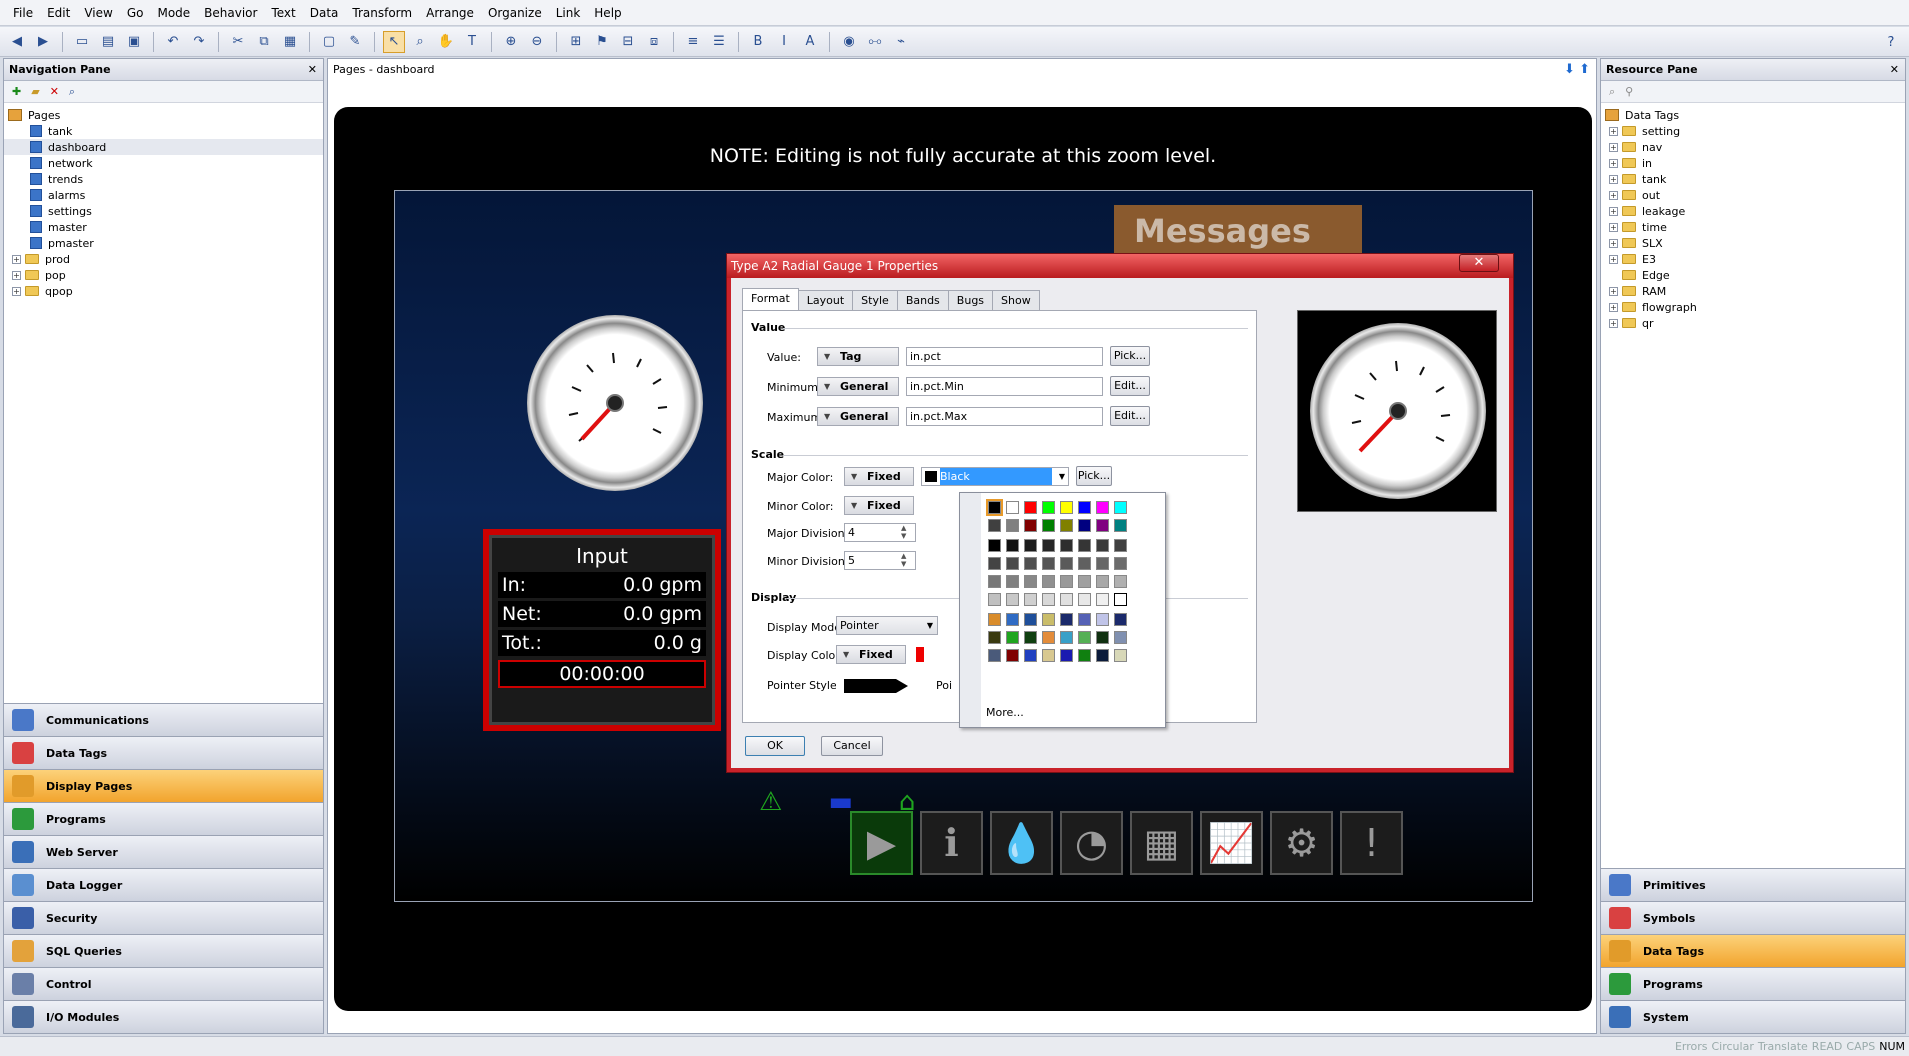 This screenshot has width=1909, height=1056. Describe the element at coordinates (329, 42) in the screenshot. I see `select-all-icon: ▢` at that location.